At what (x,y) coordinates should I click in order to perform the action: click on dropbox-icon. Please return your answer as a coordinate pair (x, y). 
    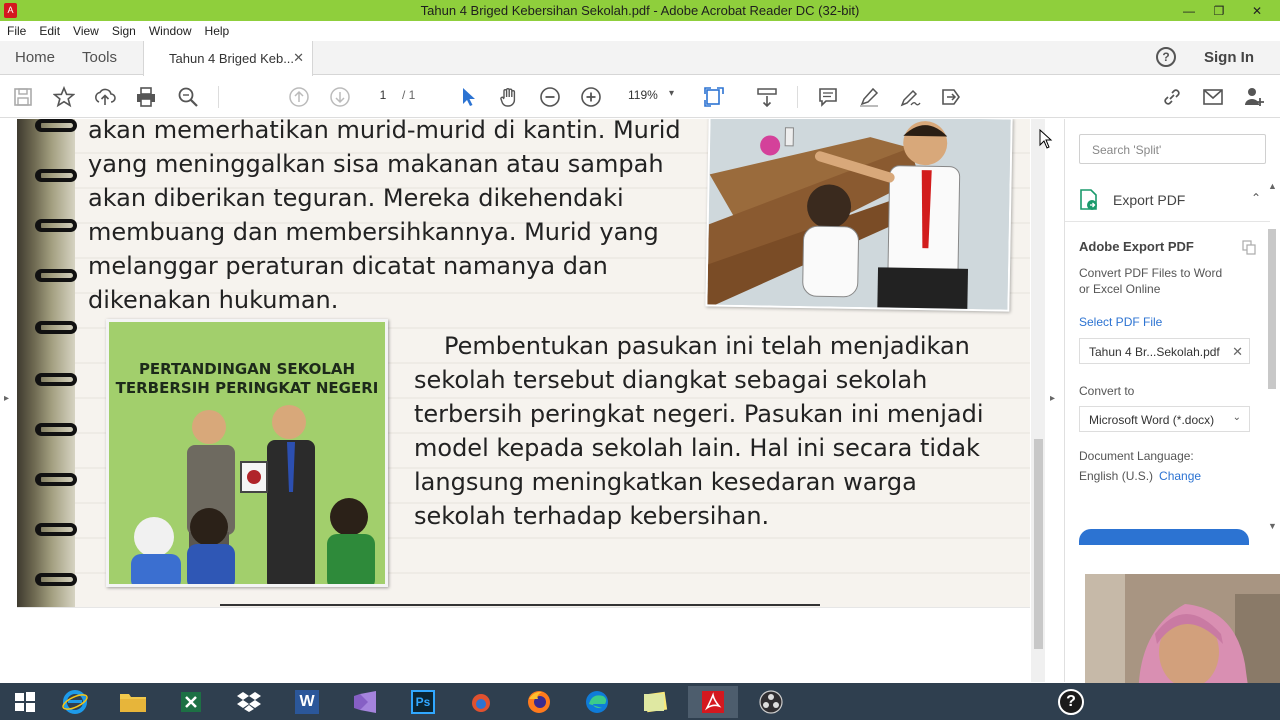
    Looking at the image, I should click on (249, 702).